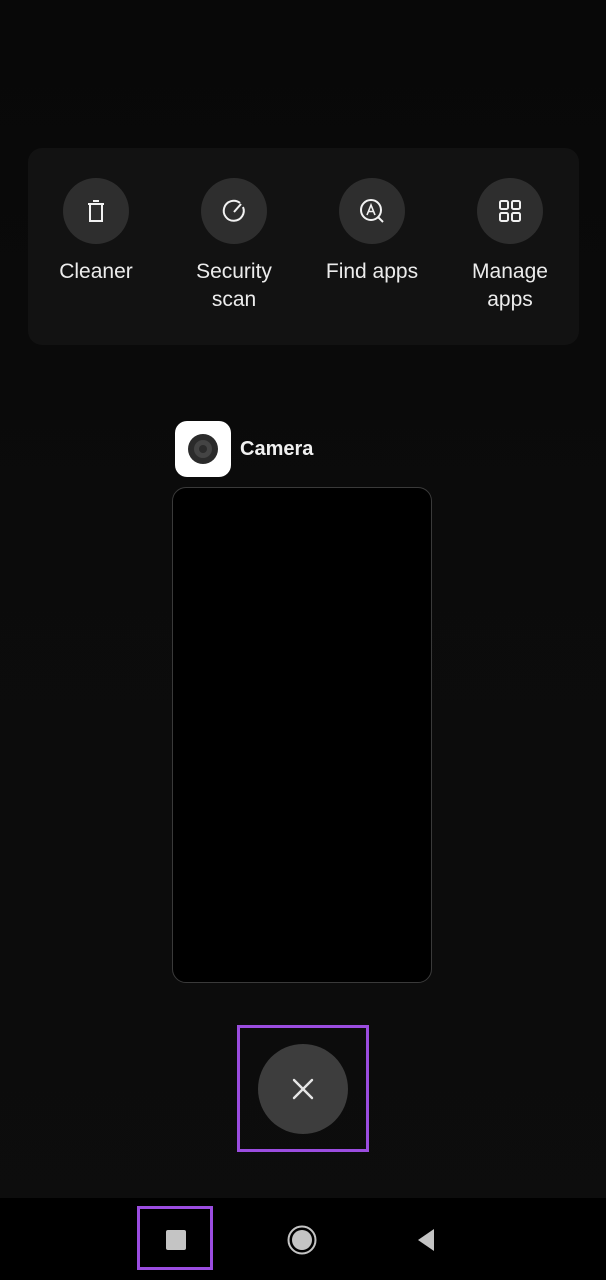  I want to click on camera-app-icon, so click(203, 449).